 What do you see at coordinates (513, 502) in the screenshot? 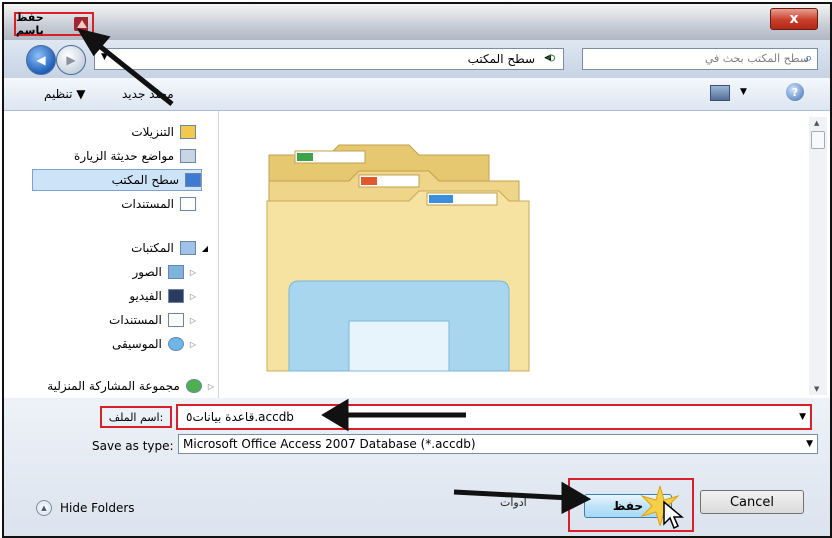
I see `tools-button: أدوات` at bounding box center [513, 502].